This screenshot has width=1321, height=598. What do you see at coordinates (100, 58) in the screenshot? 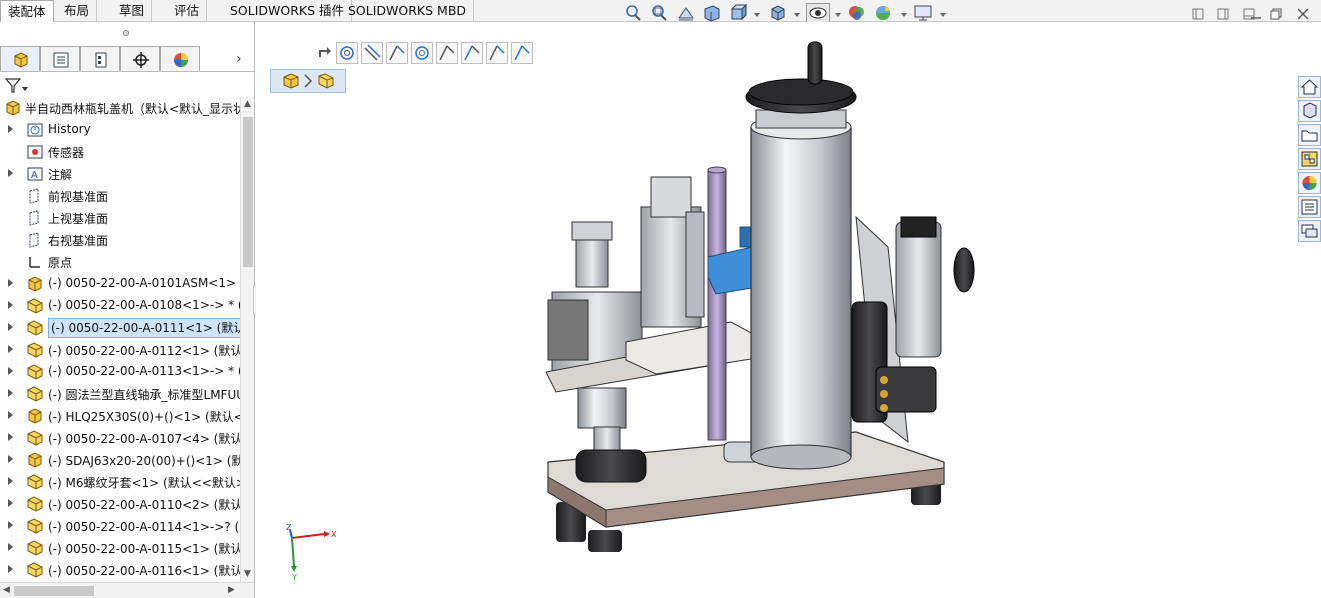
I see `tab-configuration-manager` at bounding box center [100, 58].